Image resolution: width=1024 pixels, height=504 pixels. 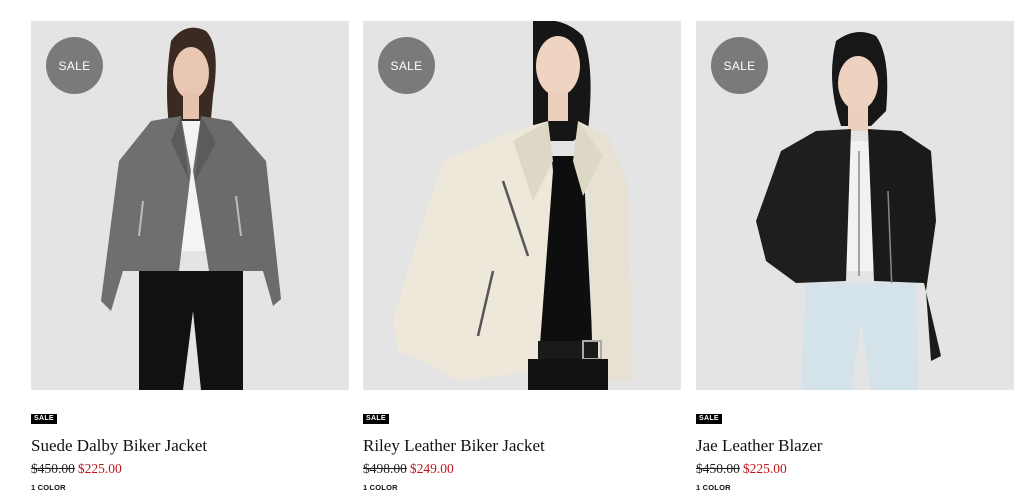 I want to click on product-name-link: Jae Leather Blazer, so click(x=759, y=446).